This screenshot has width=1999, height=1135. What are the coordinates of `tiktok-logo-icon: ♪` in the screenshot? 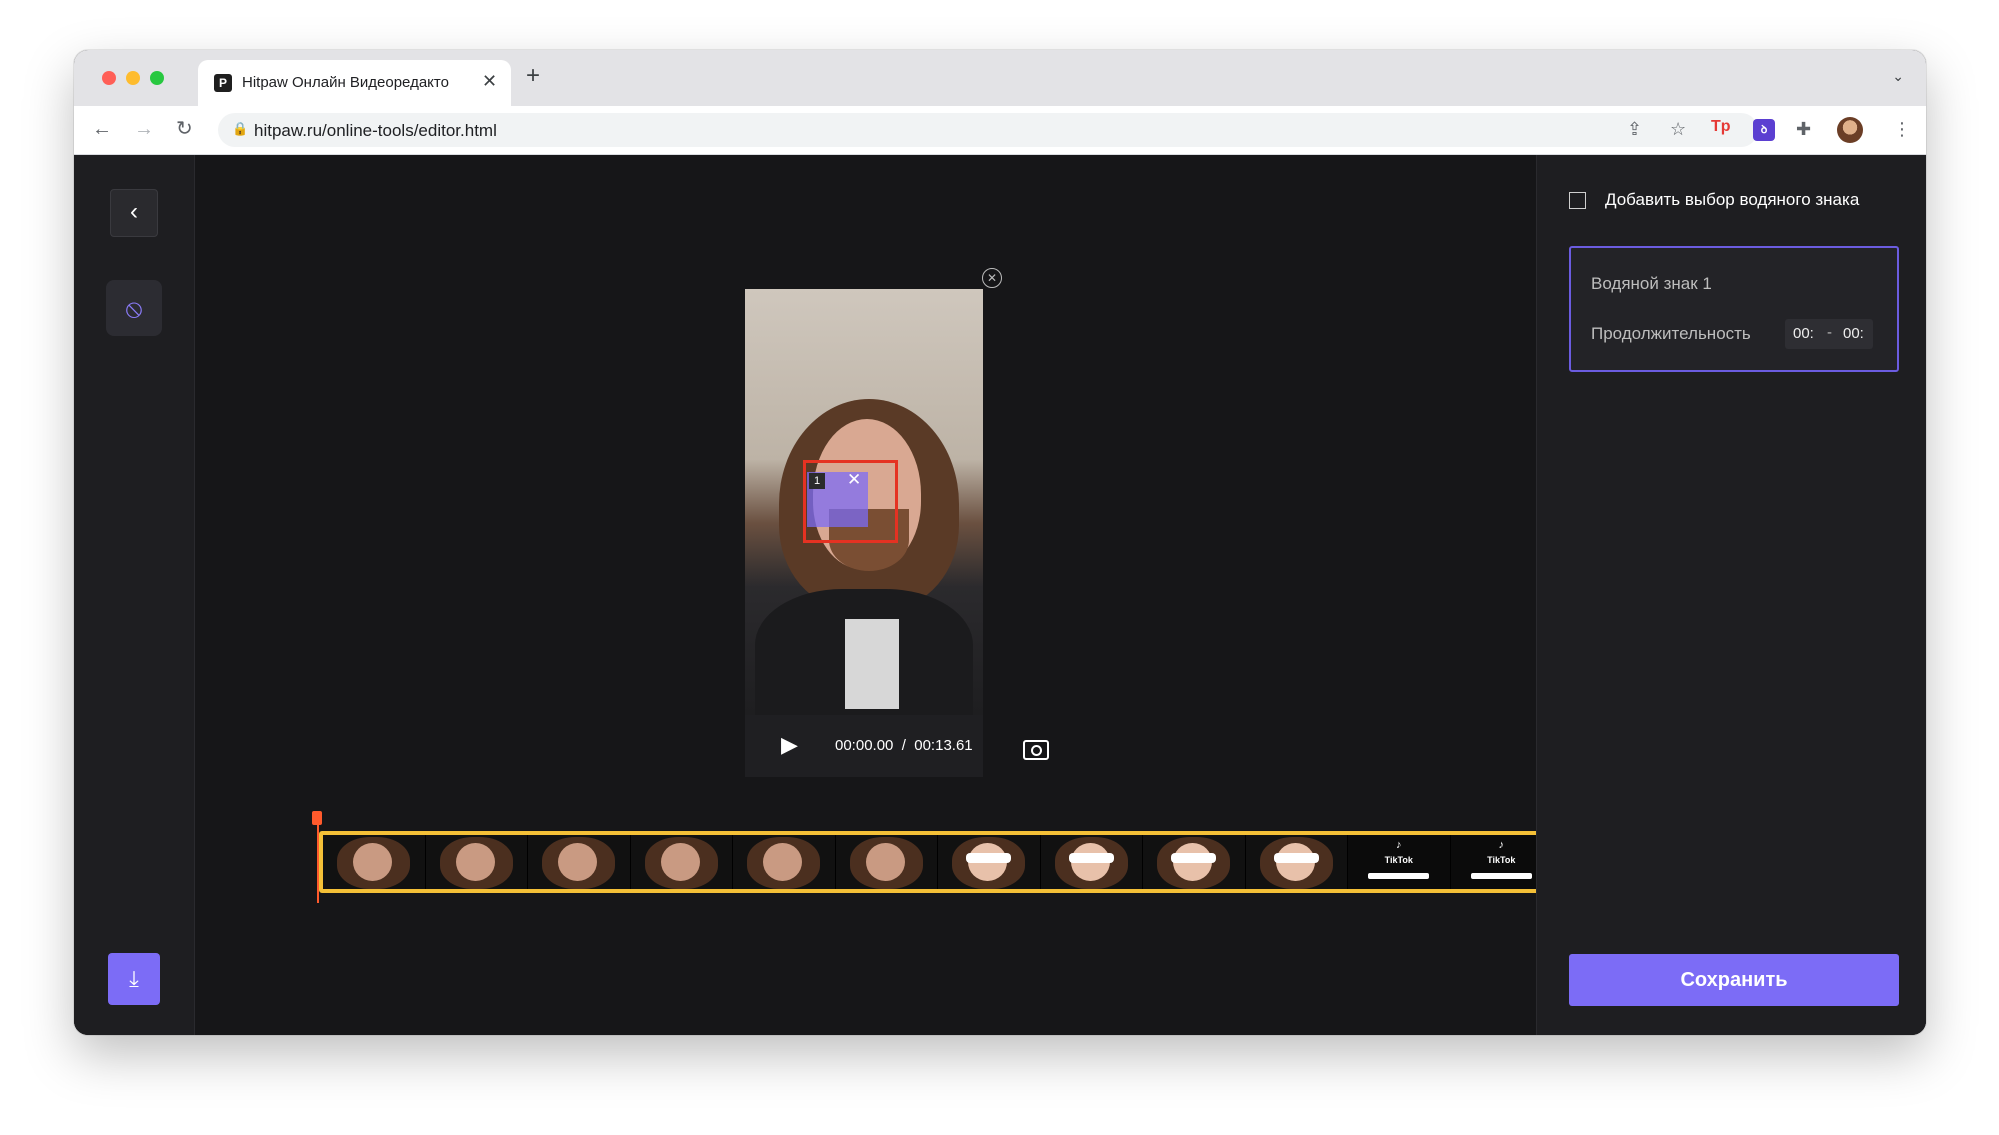 It's located at (1399, 845).